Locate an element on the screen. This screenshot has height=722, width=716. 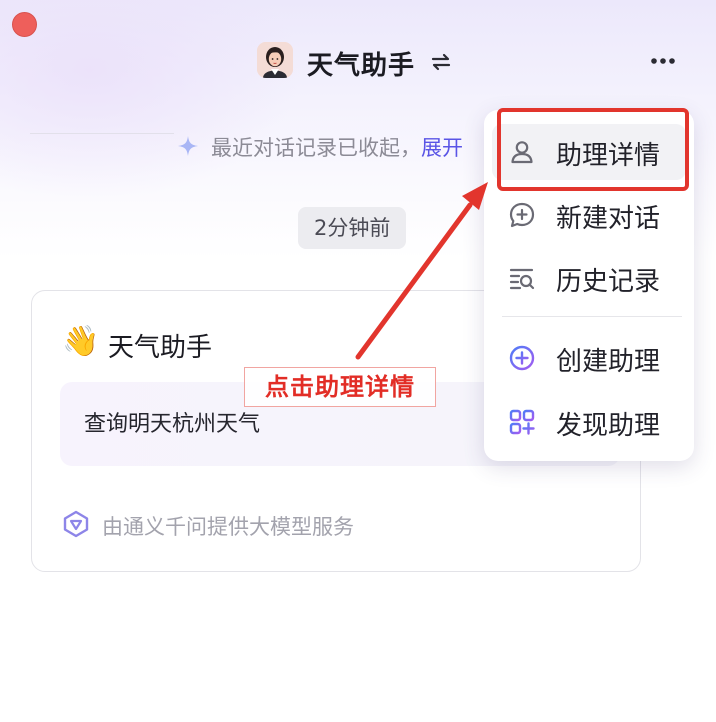
annotation-arrow-icon is located at coordinates (421, 271).